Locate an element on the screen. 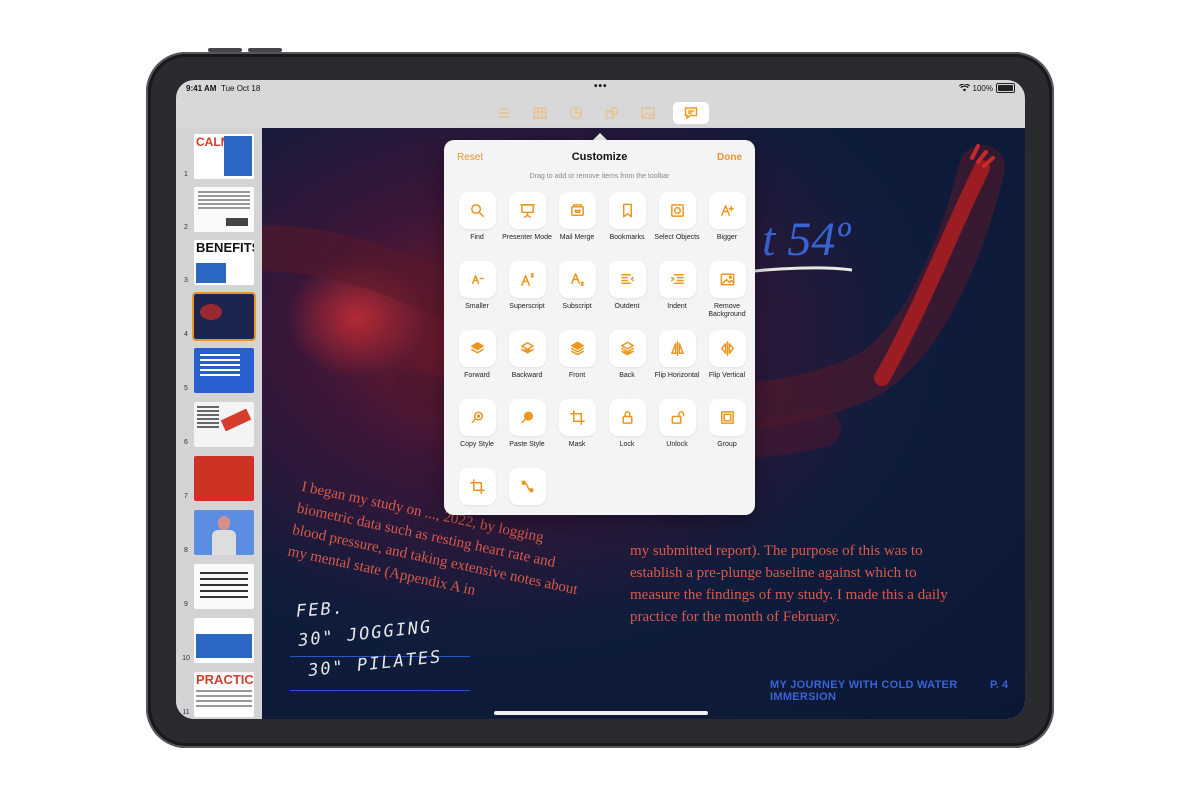  select-objects-item: Select Objects is located at coordinates (677, 226).